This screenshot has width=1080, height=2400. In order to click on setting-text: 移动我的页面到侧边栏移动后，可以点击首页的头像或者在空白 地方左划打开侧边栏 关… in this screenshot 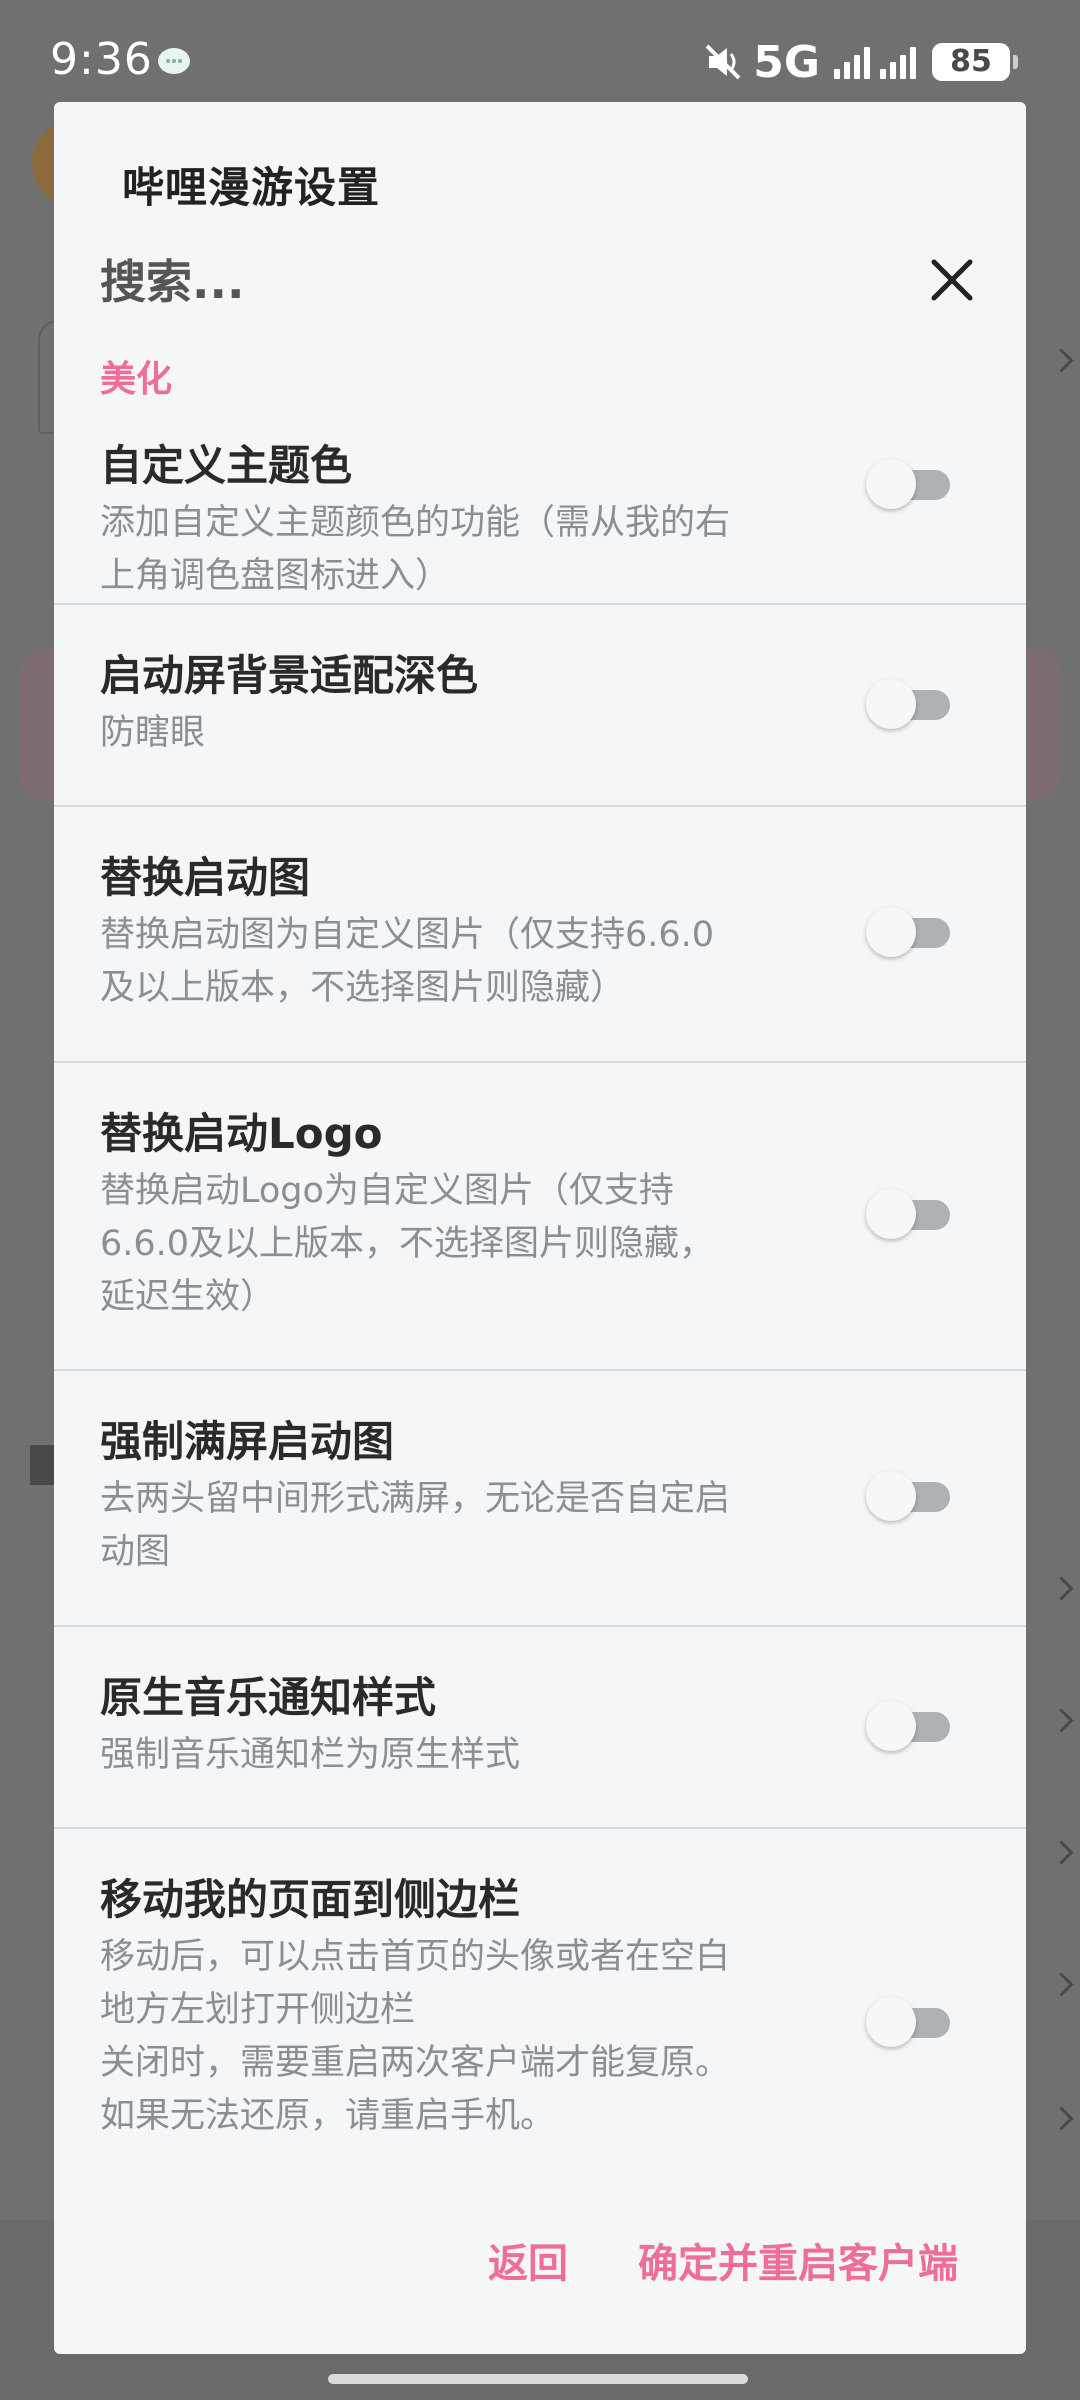, I will do `click(485, 2006)`.